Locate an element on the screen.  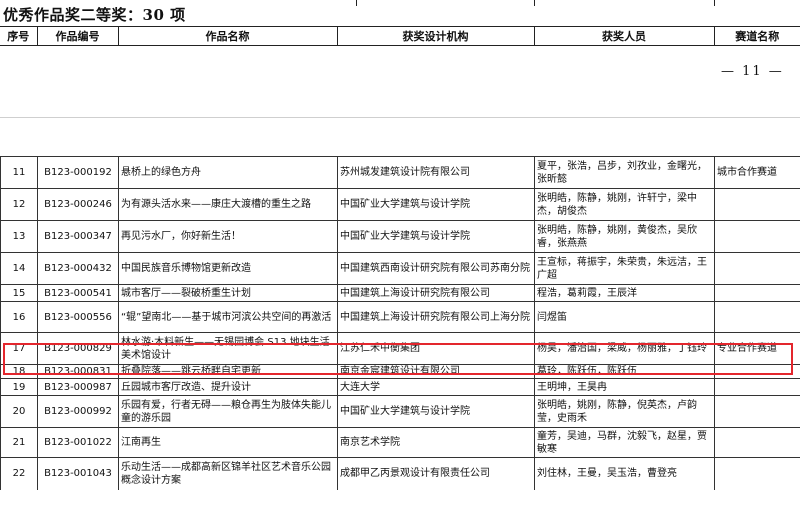
cell-name: 中国民族音乐博物馆更新改造 is located at coordinates (228, 268).